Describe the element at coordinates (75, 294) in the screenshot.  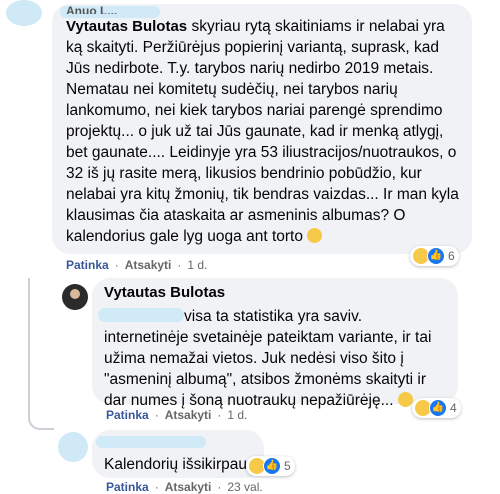
I see `person-photo-icon` at that location.